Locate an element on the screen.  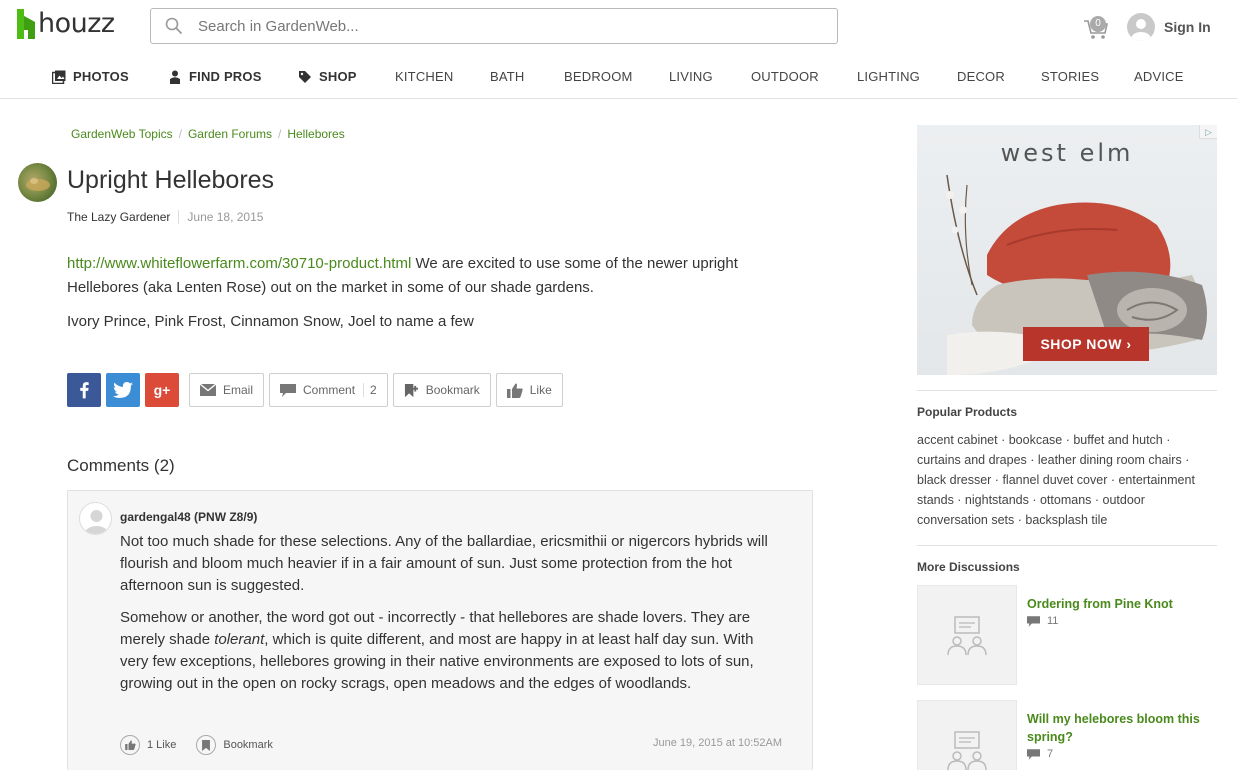
comment-button-label: Comment is located at coordinates (329, 390).